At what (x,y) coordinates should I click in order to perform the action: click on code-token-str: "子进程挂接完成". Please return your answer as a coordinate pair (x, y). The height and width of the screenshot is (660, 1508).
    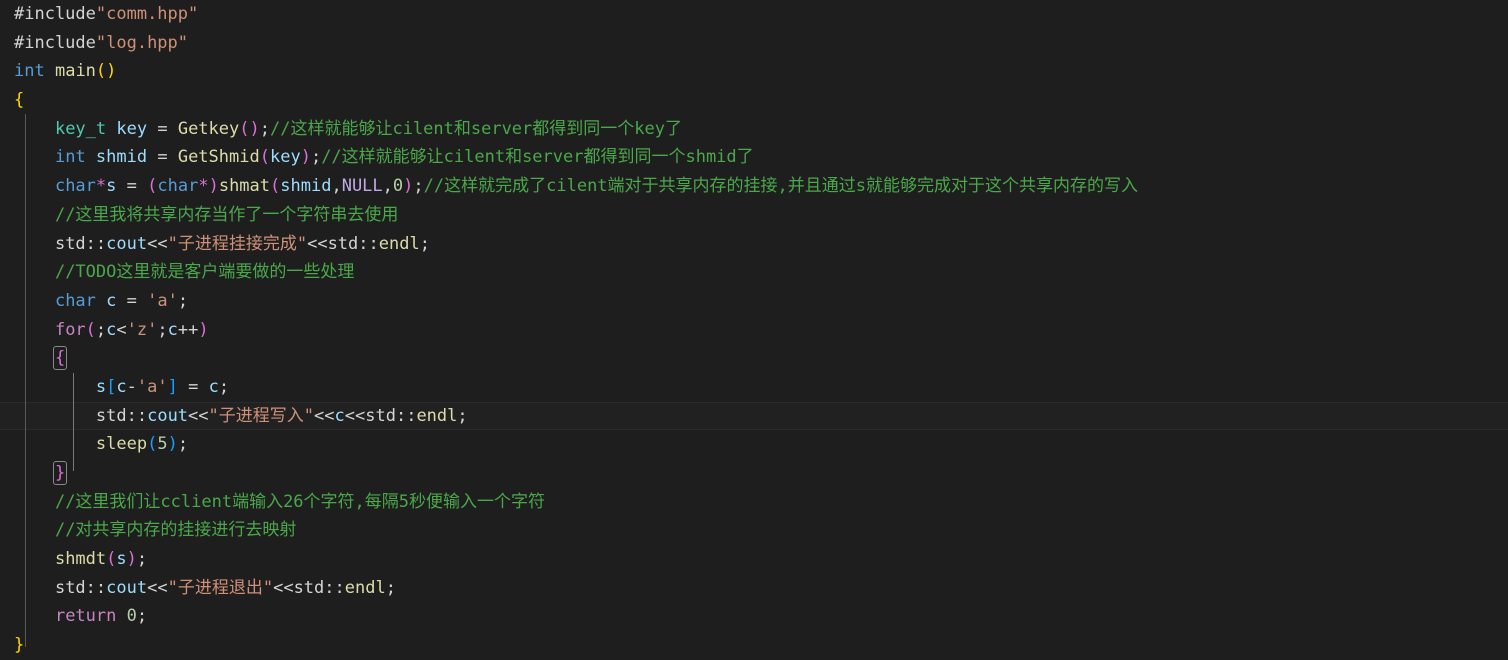
    Looking at the image, I should click on (237, 243).